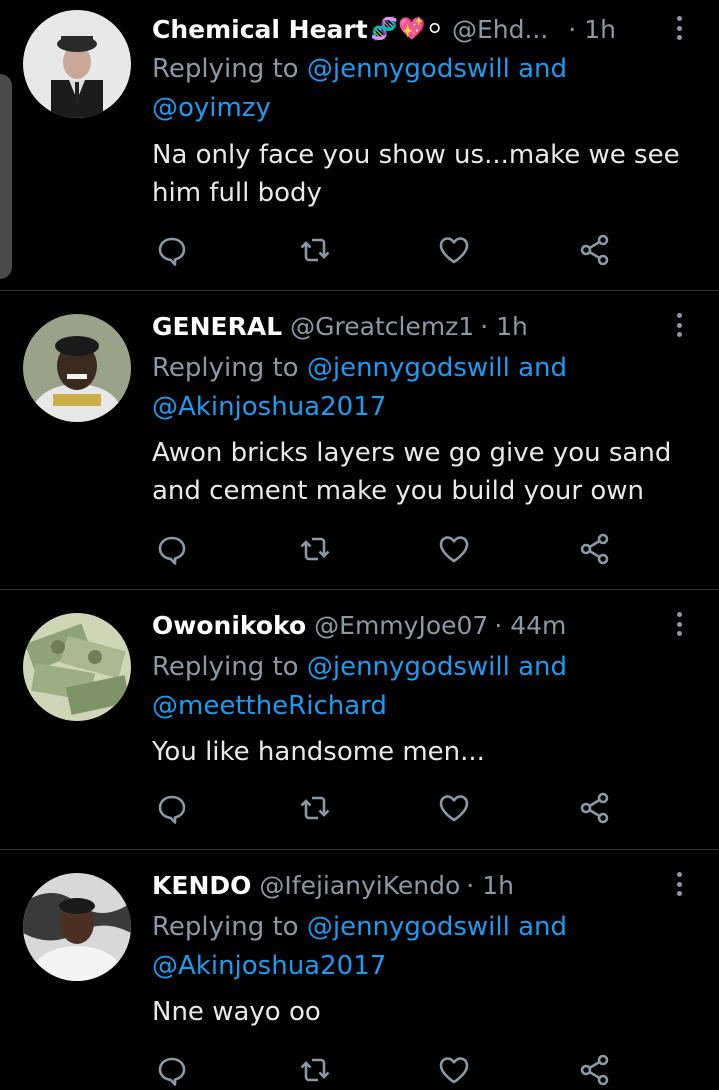 This screenshot has height=1090, width=719. I want to click on display-name: Owonikoko, so click(229, 626).